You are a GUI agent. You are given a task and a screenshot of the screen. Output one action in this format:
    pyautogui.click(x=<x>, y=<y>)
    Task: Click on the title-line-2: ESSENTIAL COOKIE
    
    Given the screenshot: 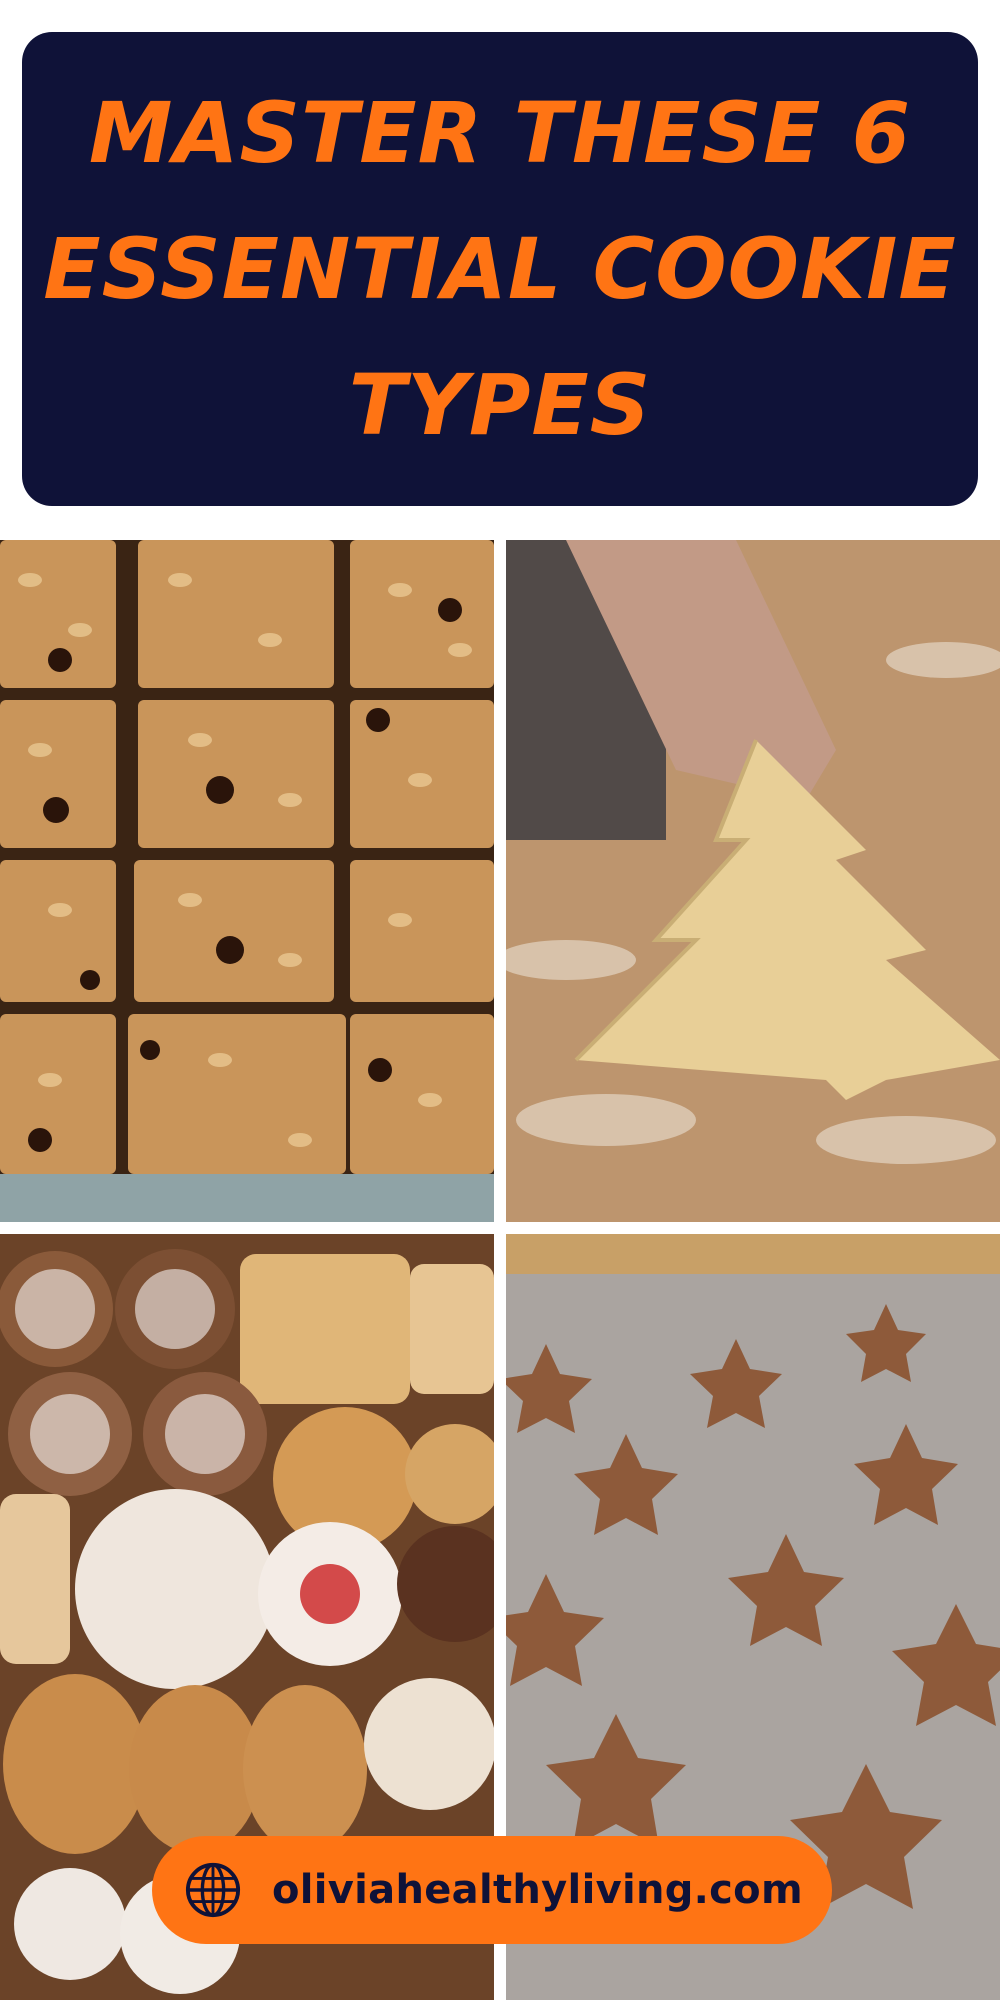 What is the action you would take?
    pyautogui.click(x=500, y=269)
    